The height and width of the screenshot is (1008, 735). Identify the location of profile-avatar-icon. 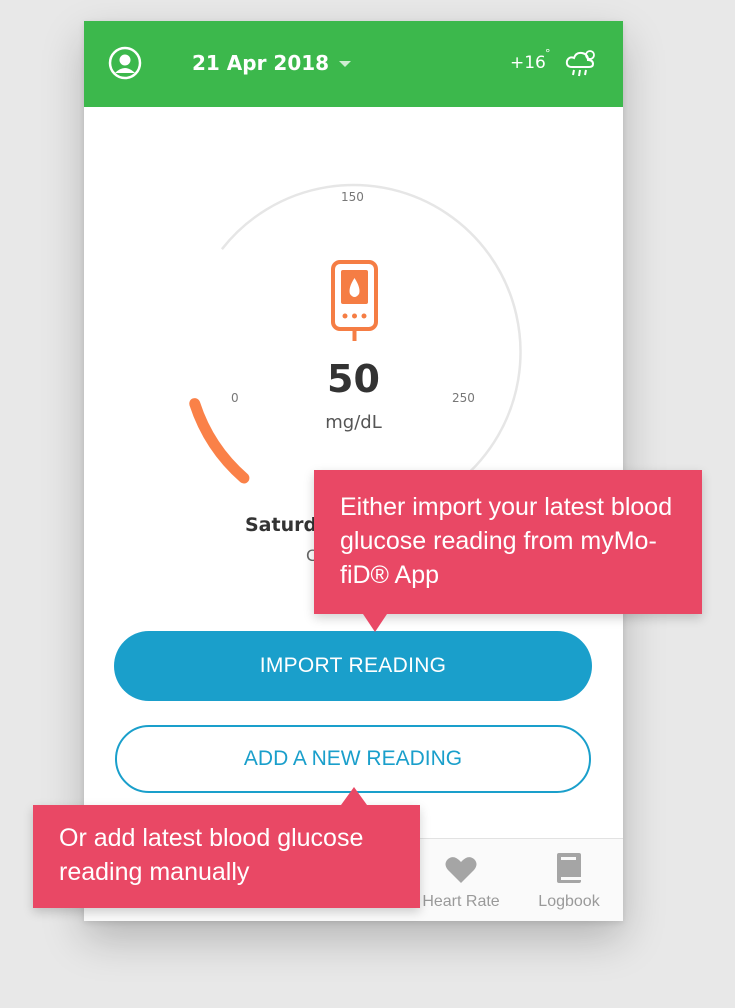
(125, 63).